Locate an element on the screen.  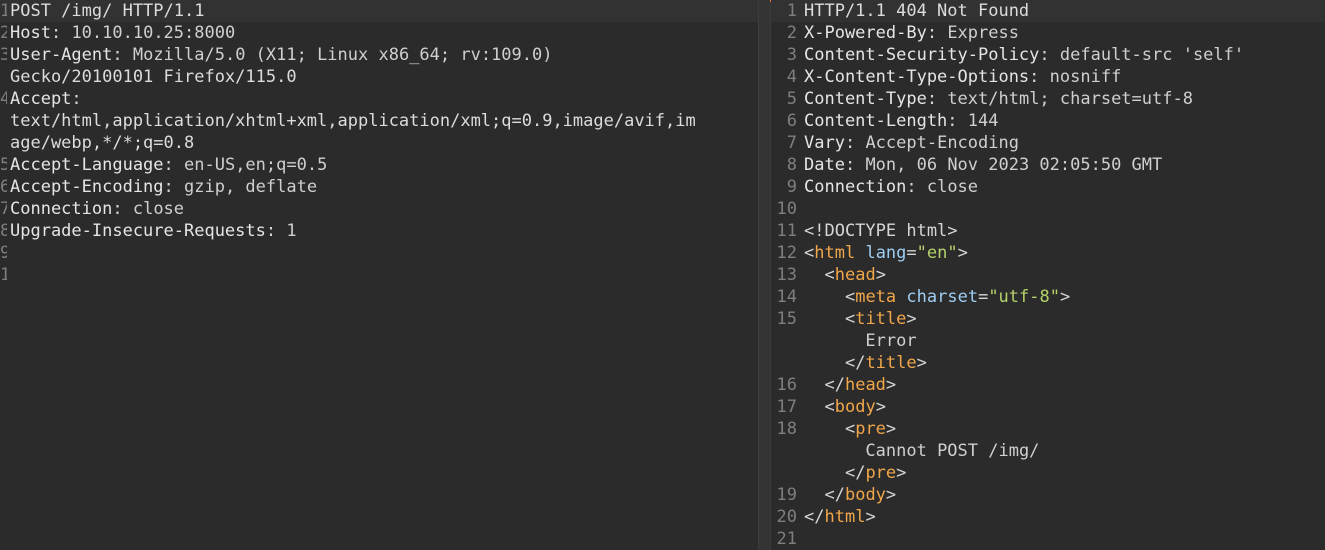
header-name: Accept-Language is located at coordinates (87, 165).